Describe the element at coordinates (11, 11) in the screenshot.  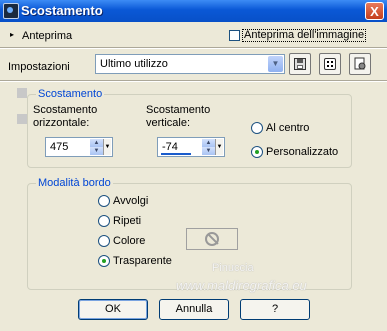
I see `app-icon` at that location.